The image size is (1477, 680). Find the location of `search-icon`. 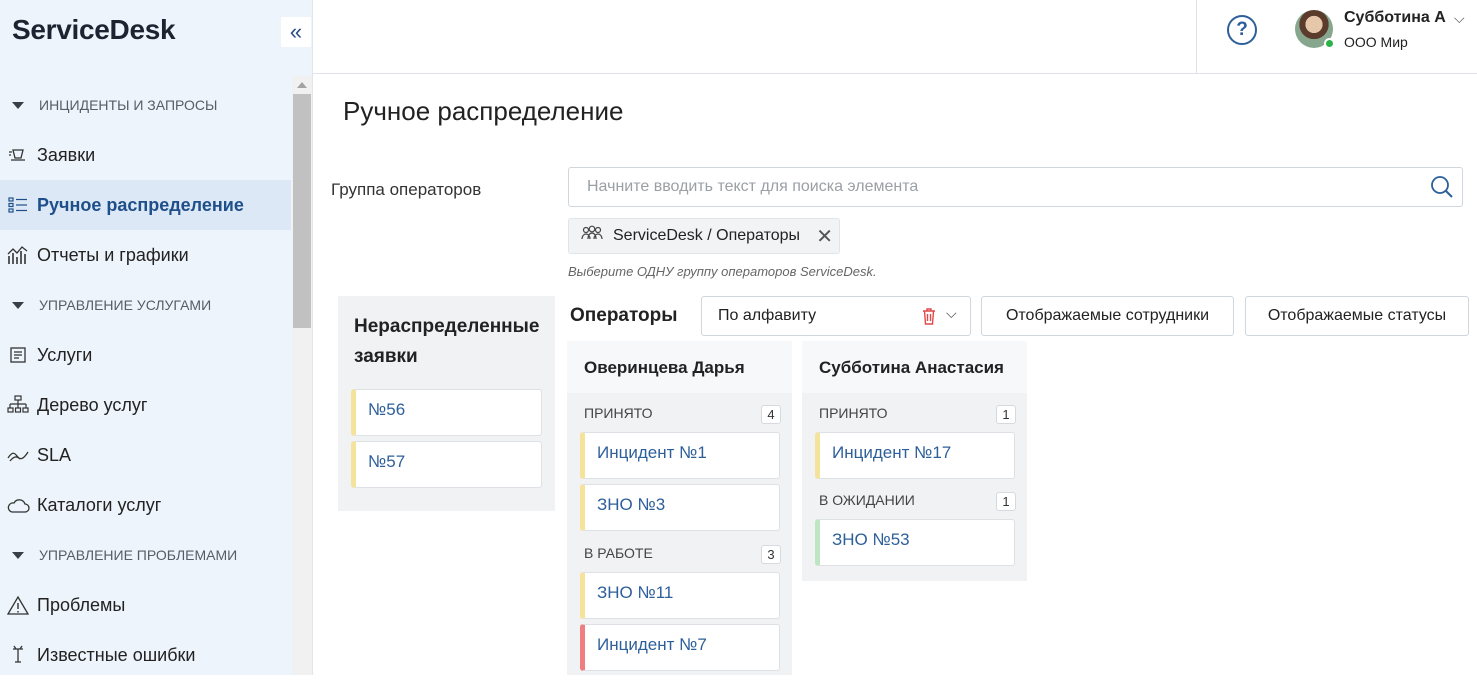

search-icon is located at coordinates (1442, 189).